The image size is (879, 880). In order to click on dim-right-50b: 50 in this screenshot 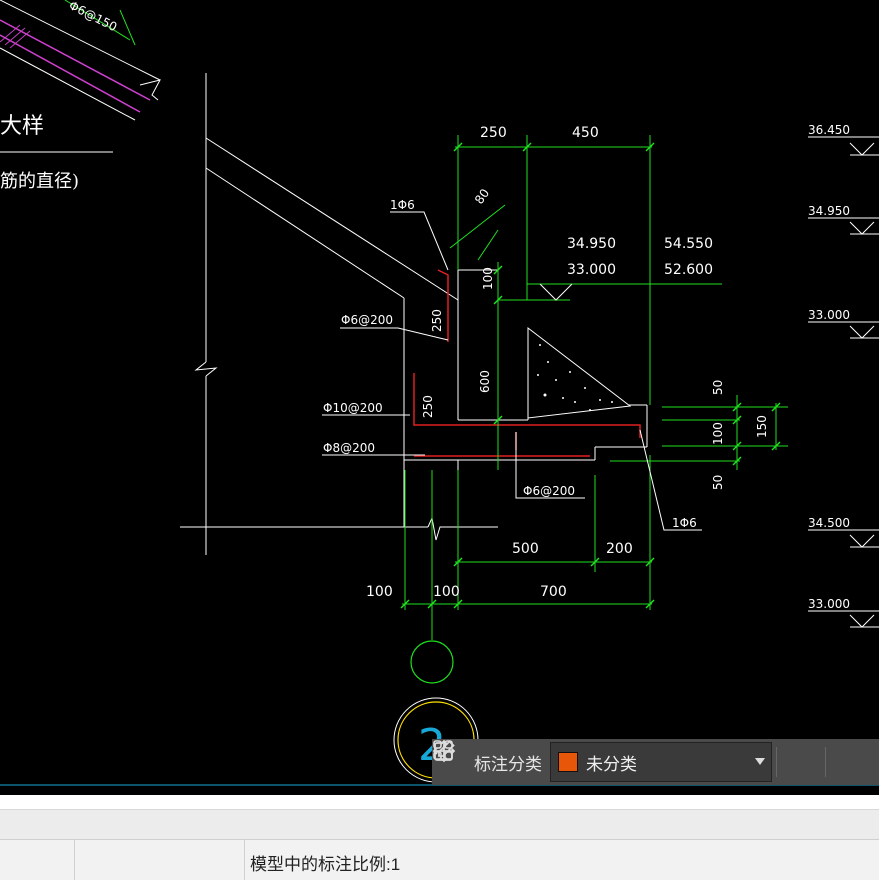, I will do `click(718, 482)`.